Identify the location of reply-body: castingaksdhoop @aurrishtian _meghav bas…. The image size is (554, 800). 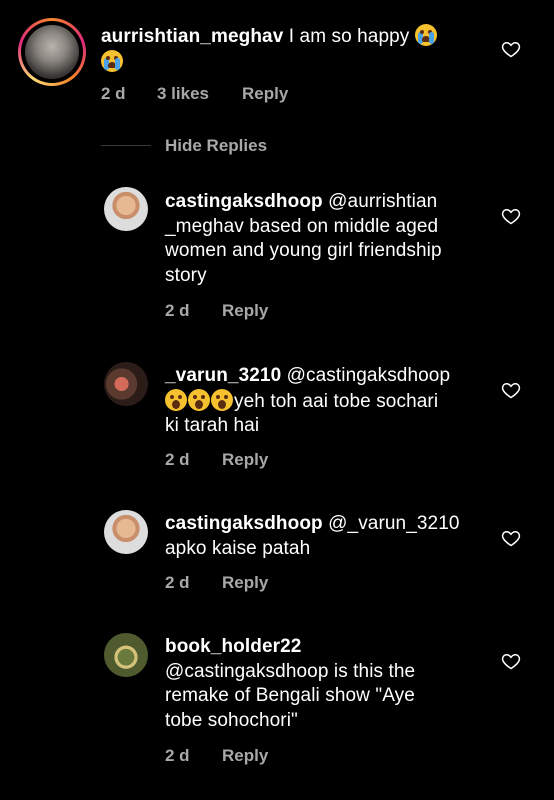
(330, 239).